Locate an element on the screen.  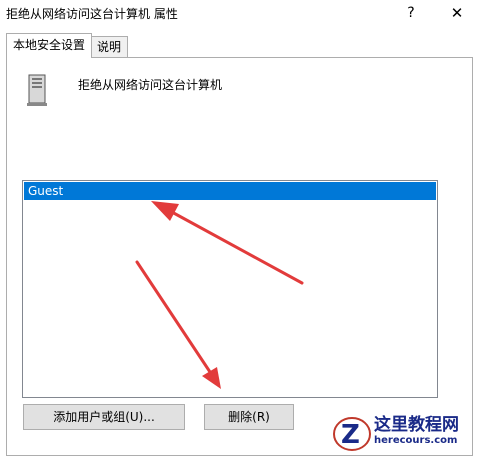
help-button: ? is located at coordinates (411, 13).